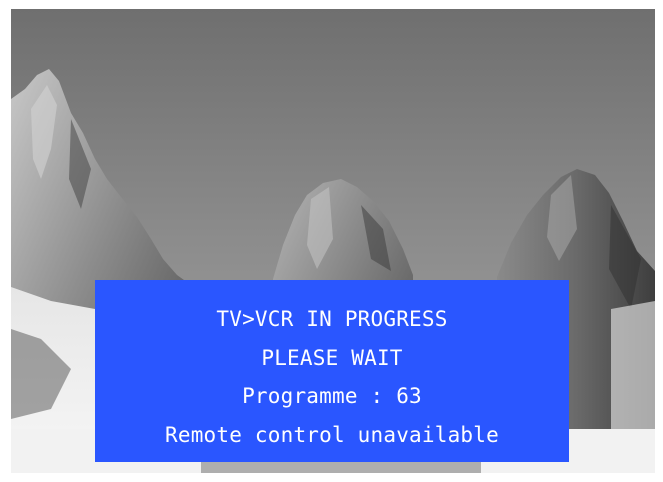 The width and height of the screenshot is (663, 482). I want to click on osd-wait-line: PLEASE WAIT, so click(332, 357).